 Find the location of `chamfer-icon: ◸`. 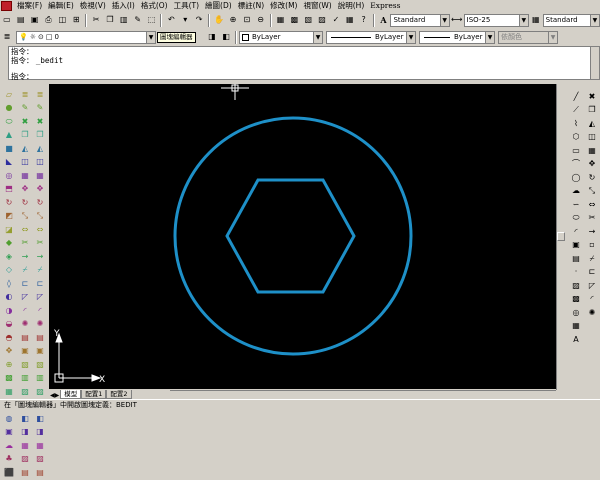

chamfer-icon: ◸ is located at coordinates (40, 297).